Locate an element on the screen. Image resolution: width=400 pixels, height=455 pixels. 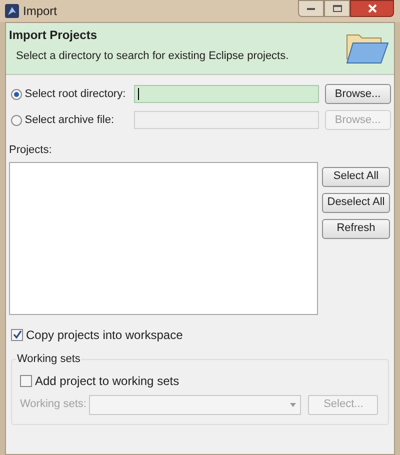
select-all-button: Select All is located at coordinates (356, 176).